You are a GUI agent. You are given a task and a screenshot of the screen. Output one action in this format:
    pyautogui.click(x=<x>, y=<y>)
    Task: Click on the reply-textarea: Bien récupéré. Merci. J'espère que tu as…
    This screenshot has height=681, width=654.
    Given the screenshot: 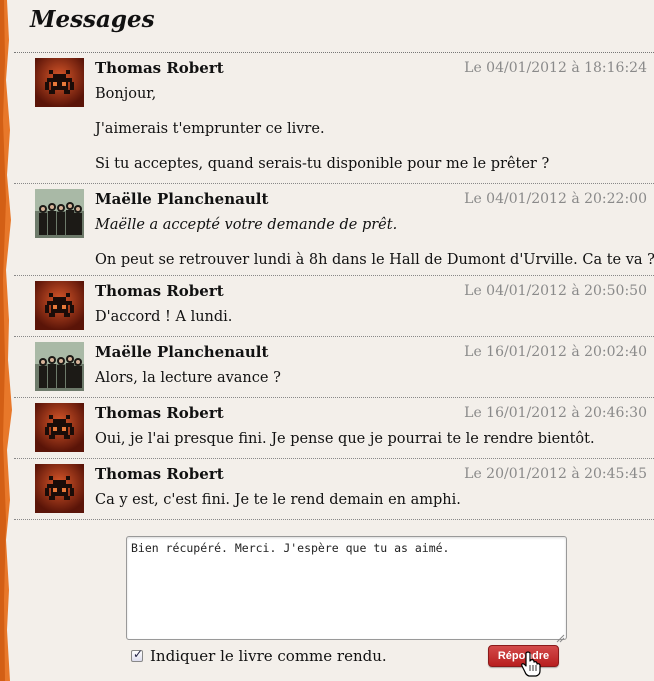 What is the action you would take?
    pyautogui.click(x=346, y=588)
    